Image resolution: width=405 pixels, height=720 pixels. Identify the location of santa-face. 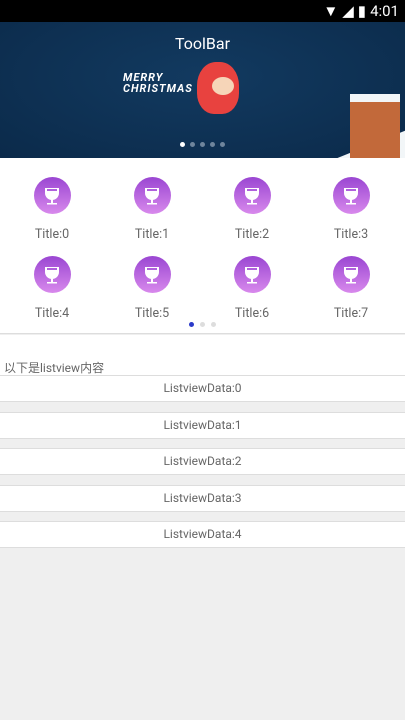
(223, 86).